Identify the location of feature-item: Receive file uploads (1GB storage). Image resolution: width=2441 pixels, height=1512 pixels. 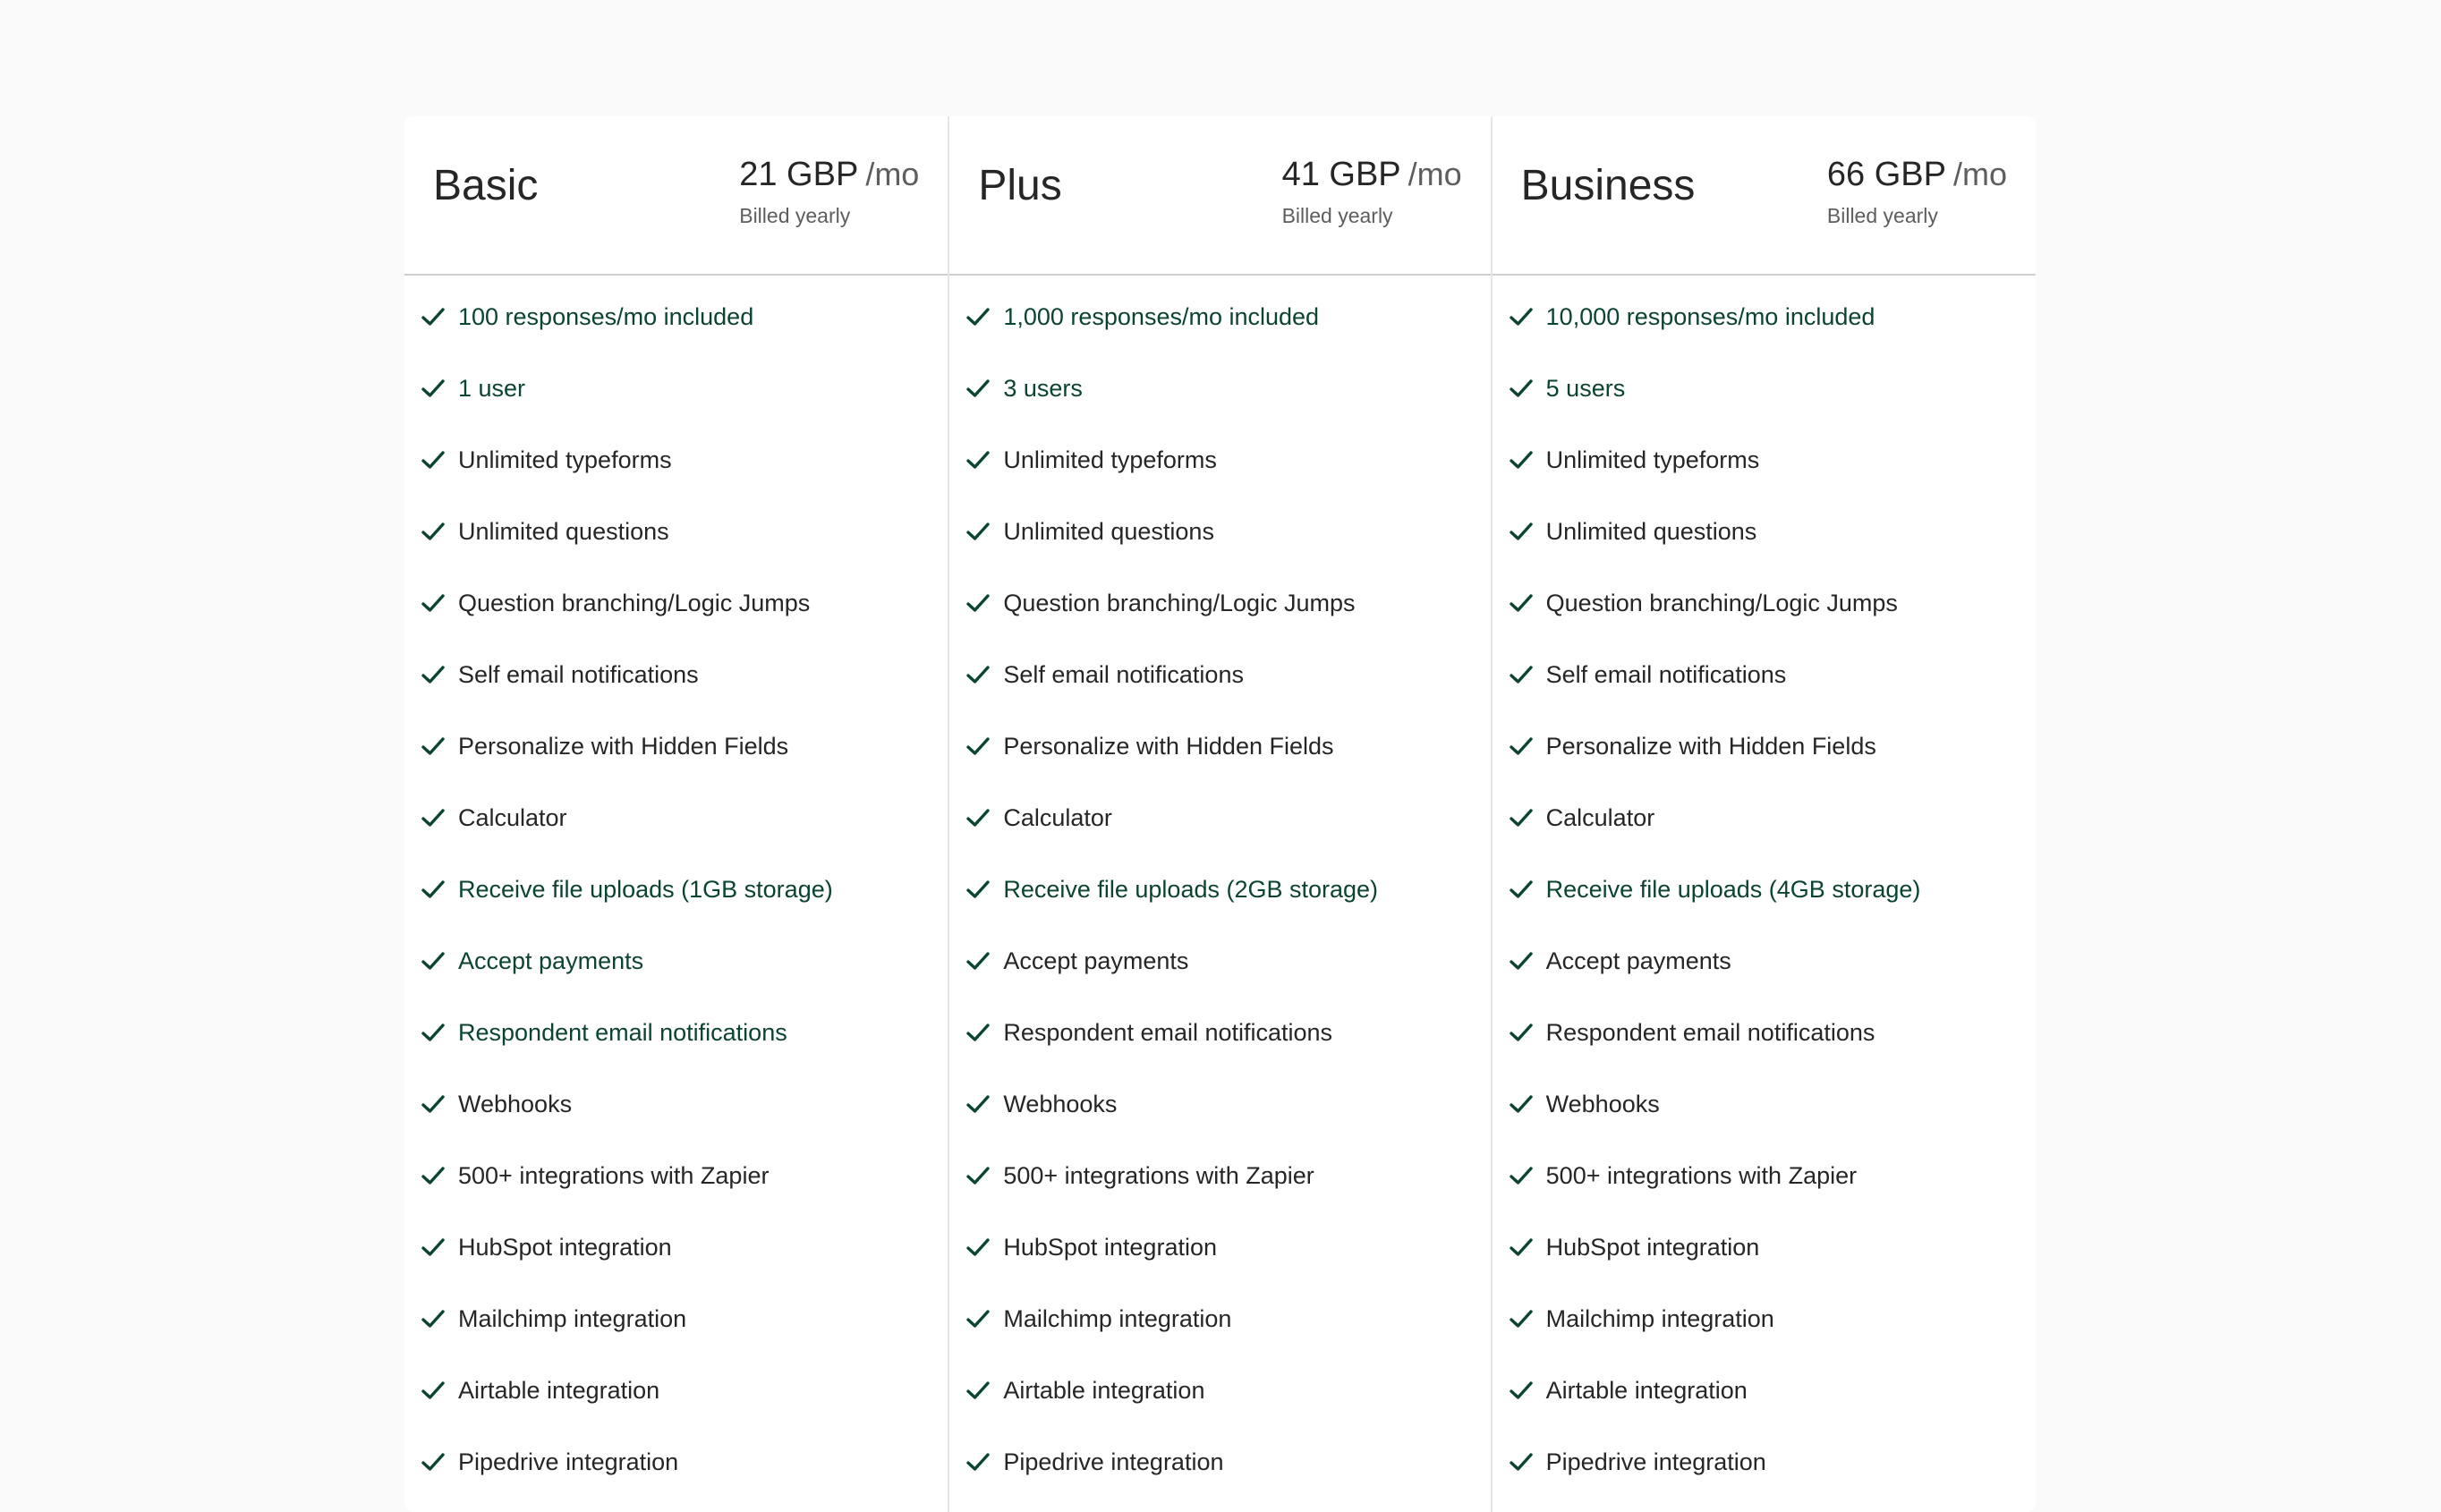
(680, 889).